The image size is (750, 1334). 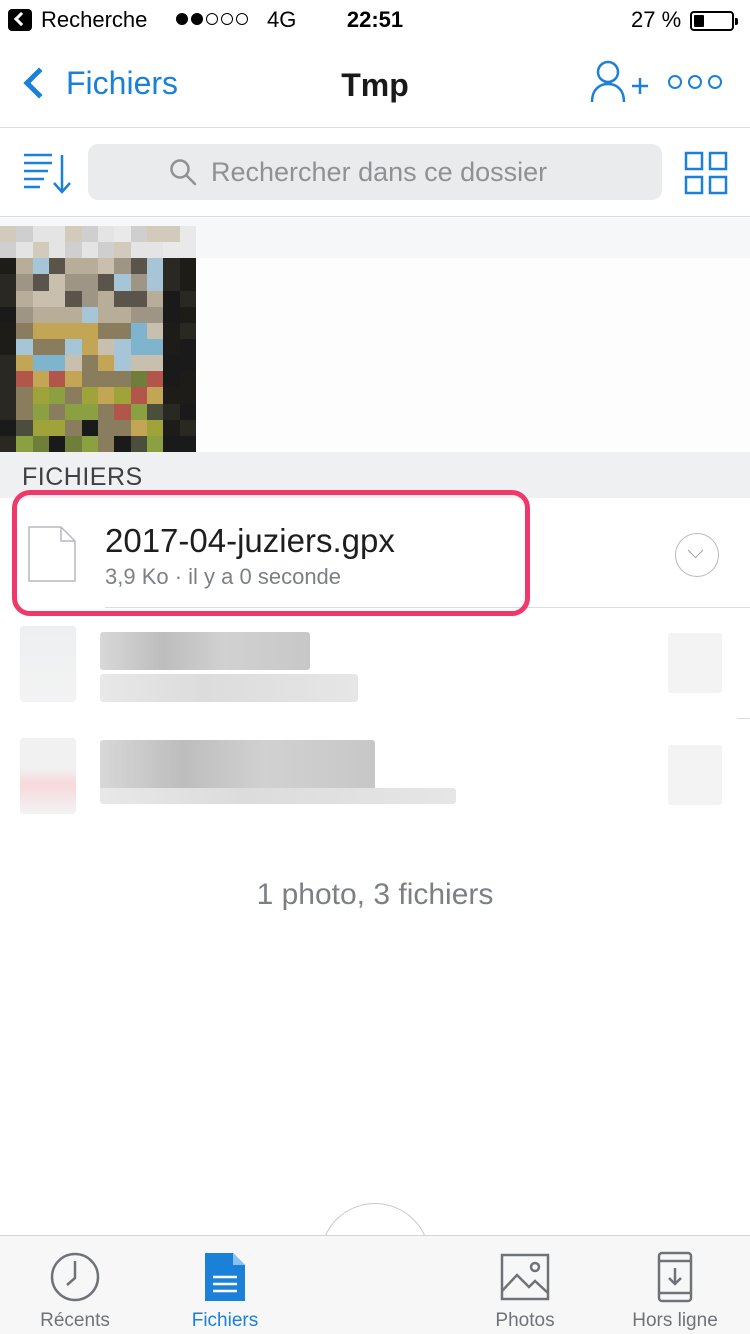 What do you see at coordinates (473, 355) in the screenshot?
I see `photo-section-background` at bounding box center [473, 355].